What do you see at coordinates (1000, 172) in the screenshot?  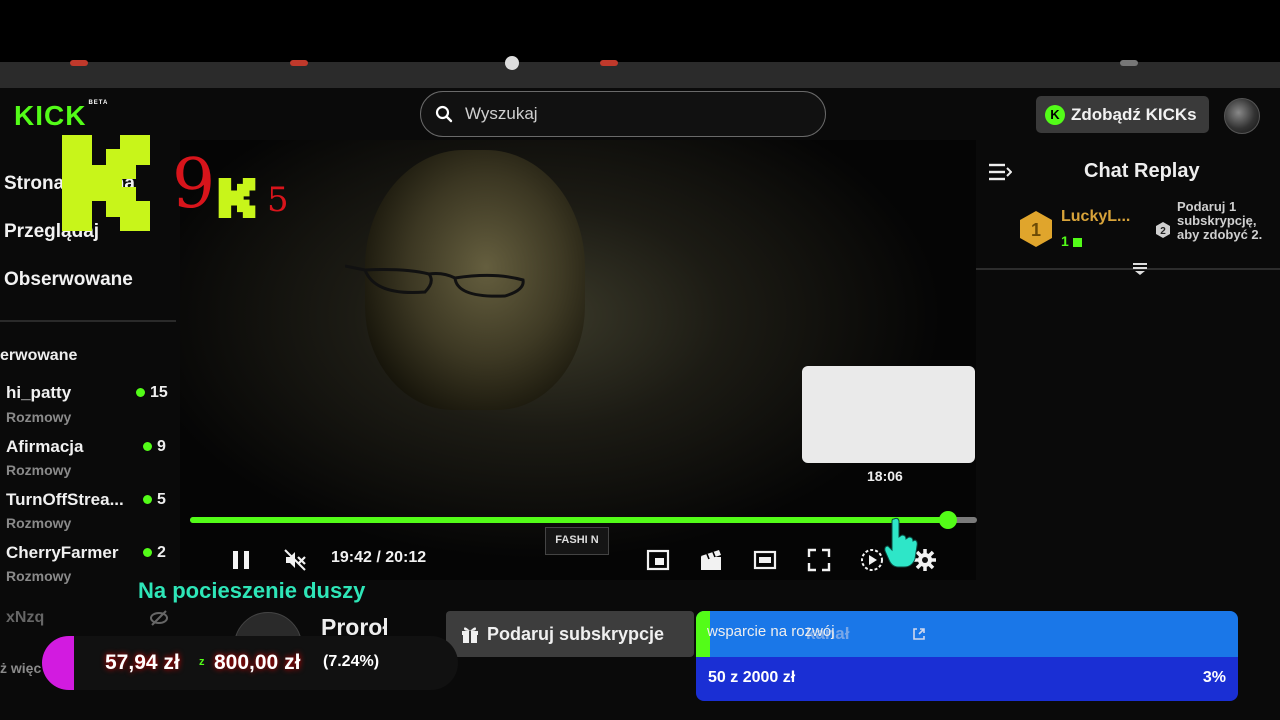 I see `collapse-chat-icon` at bounding box center [1000, 172].